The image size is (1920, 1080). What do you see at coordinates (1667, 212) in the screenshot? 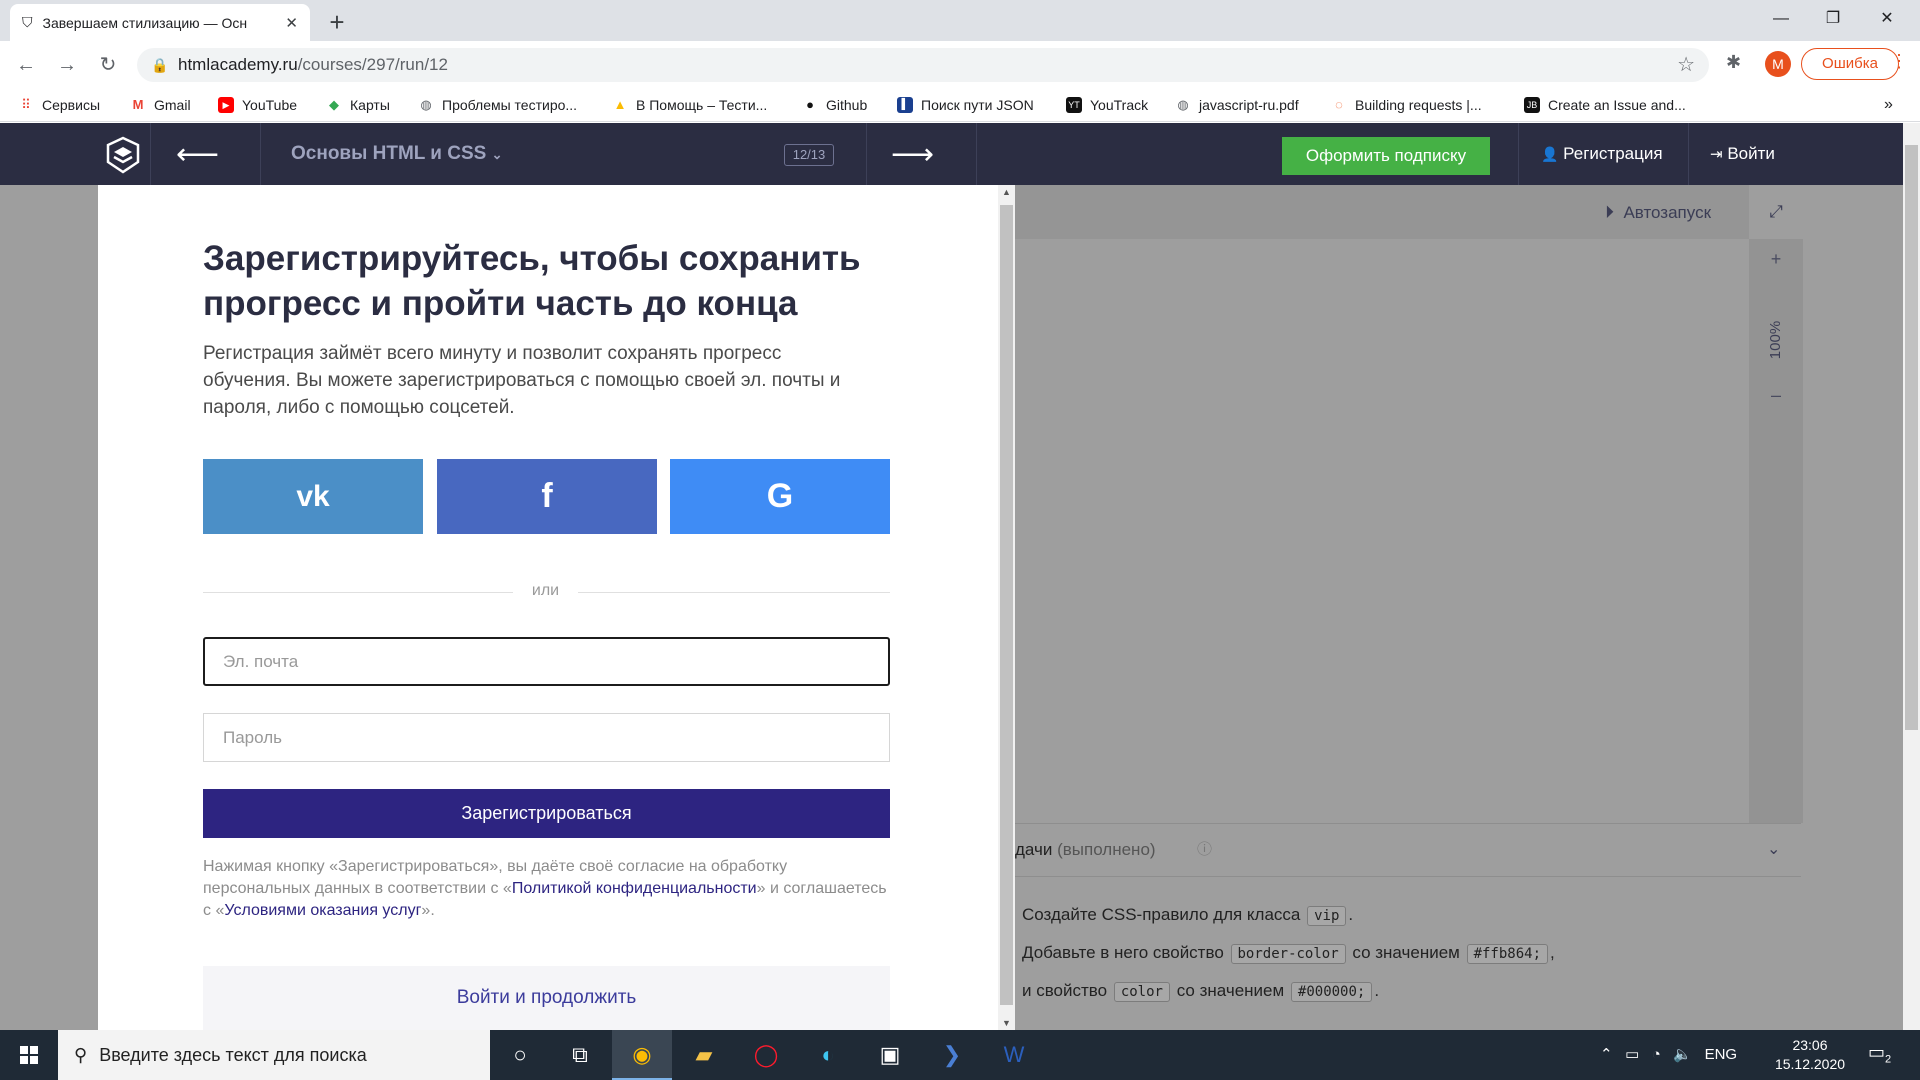
I see `autorun-label: Автозапуск` at bounding box center [1667, 212].